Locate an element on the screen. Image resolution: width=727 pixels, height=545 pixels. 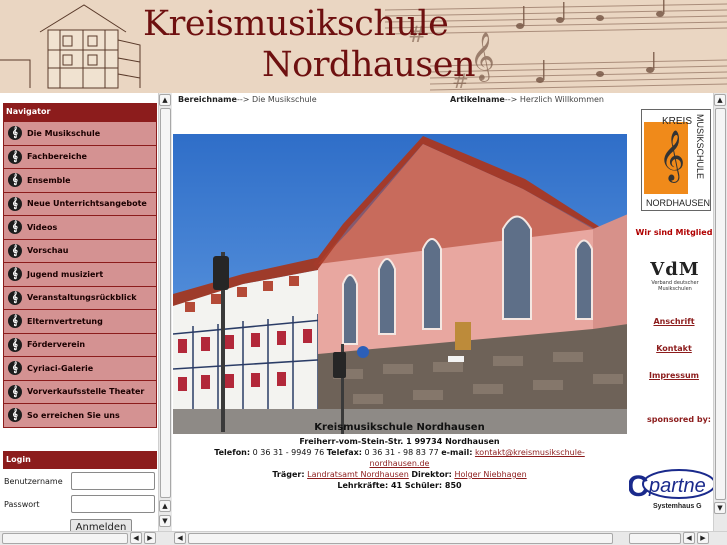
teachers-label: Lehrkräfte: is located at coordinates (363, 485).